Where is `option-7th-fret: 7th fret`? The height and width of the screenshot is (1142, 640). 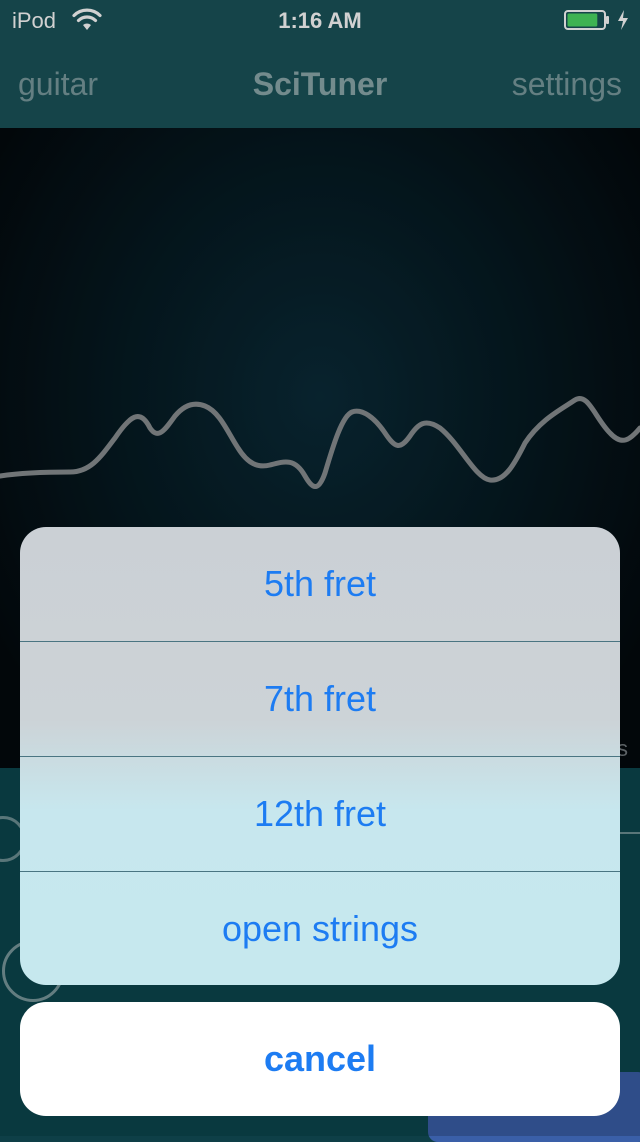 option-7th-fret: 7th fret is located at coordinates (320, 699).